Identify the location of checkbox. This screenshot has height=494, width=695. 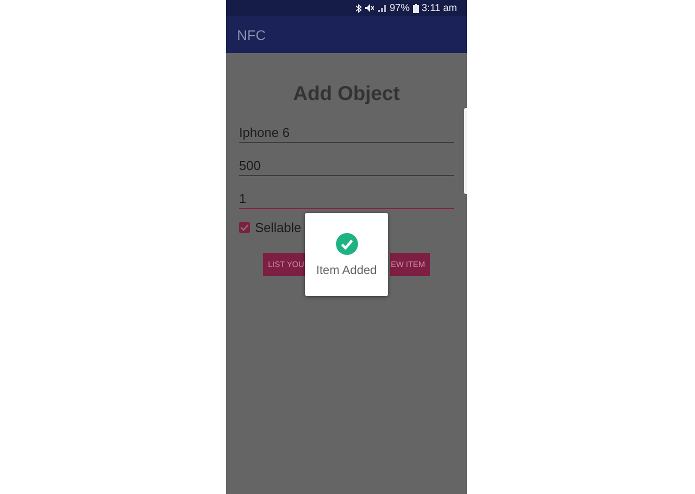
(244, 227).